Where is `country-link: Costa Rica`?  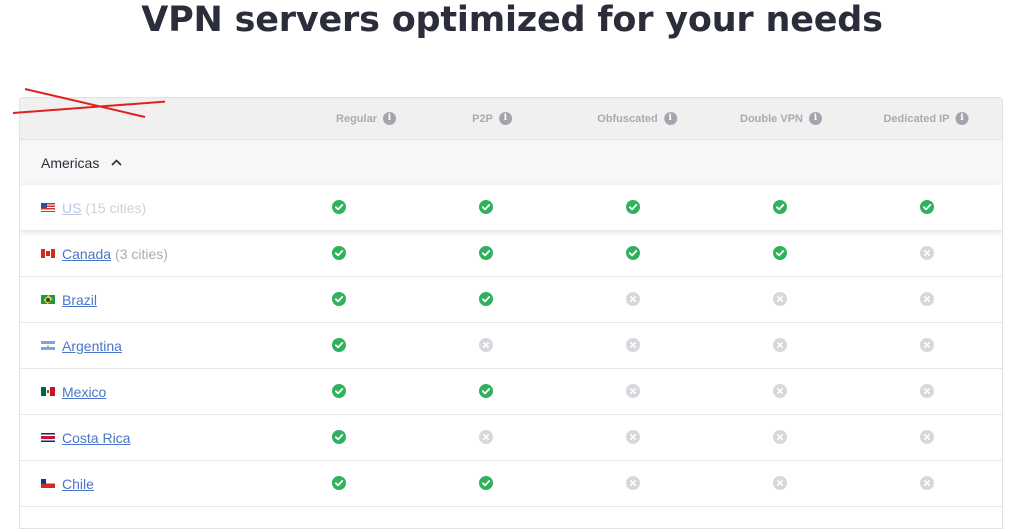 country-link: Costa Rica is located at coordinates (96, 438).